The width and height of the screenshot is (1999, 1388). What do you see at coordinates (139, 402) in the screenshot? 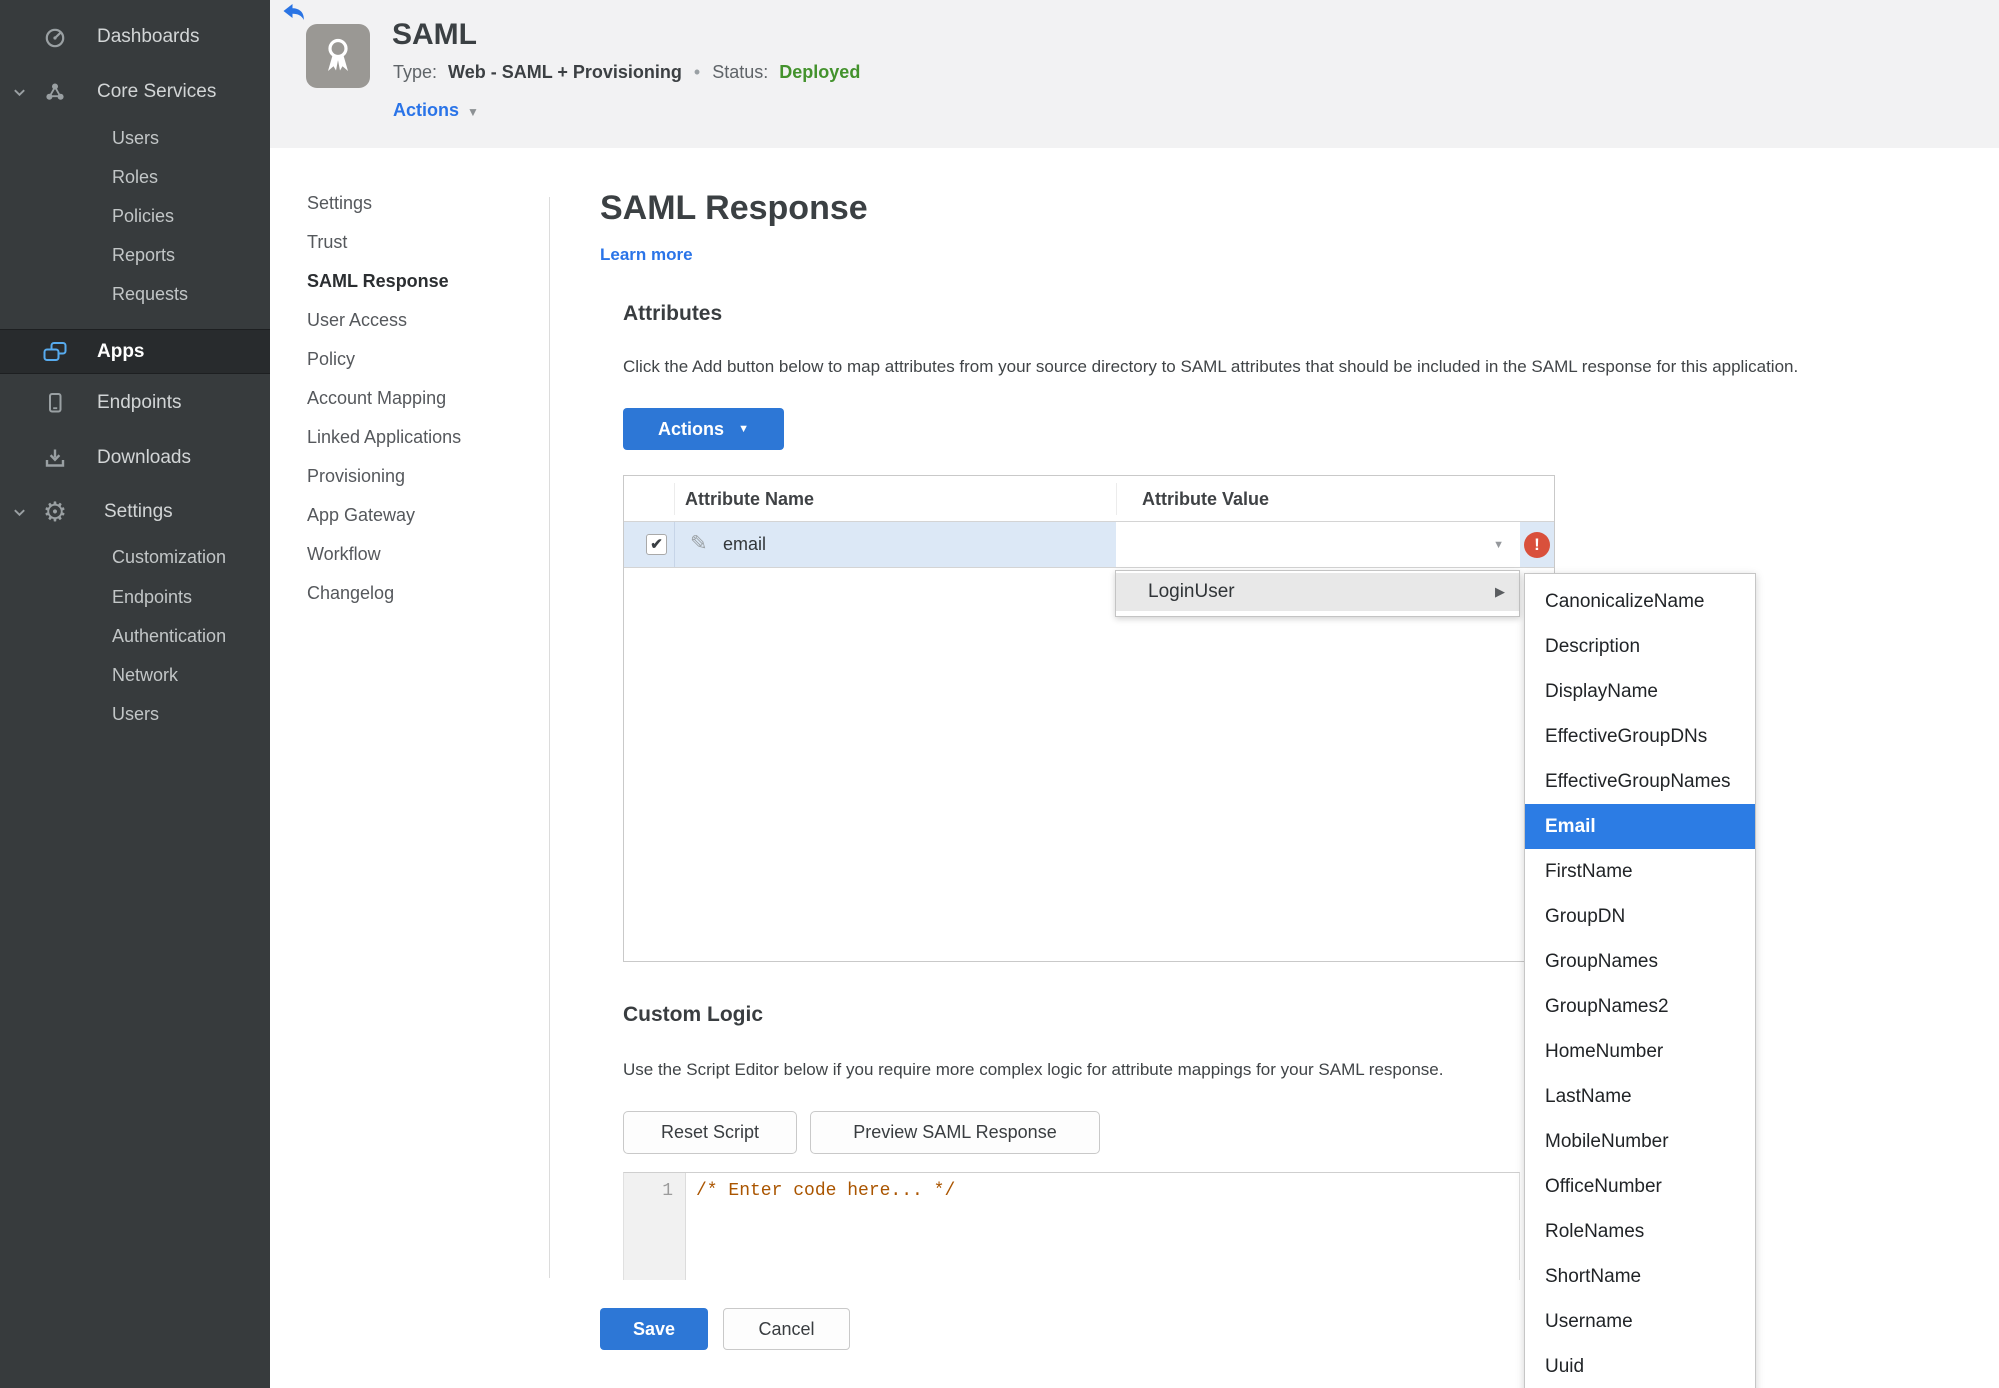
I see `sidebar-item-label: Endpoints` at bounding box center [139, 402].